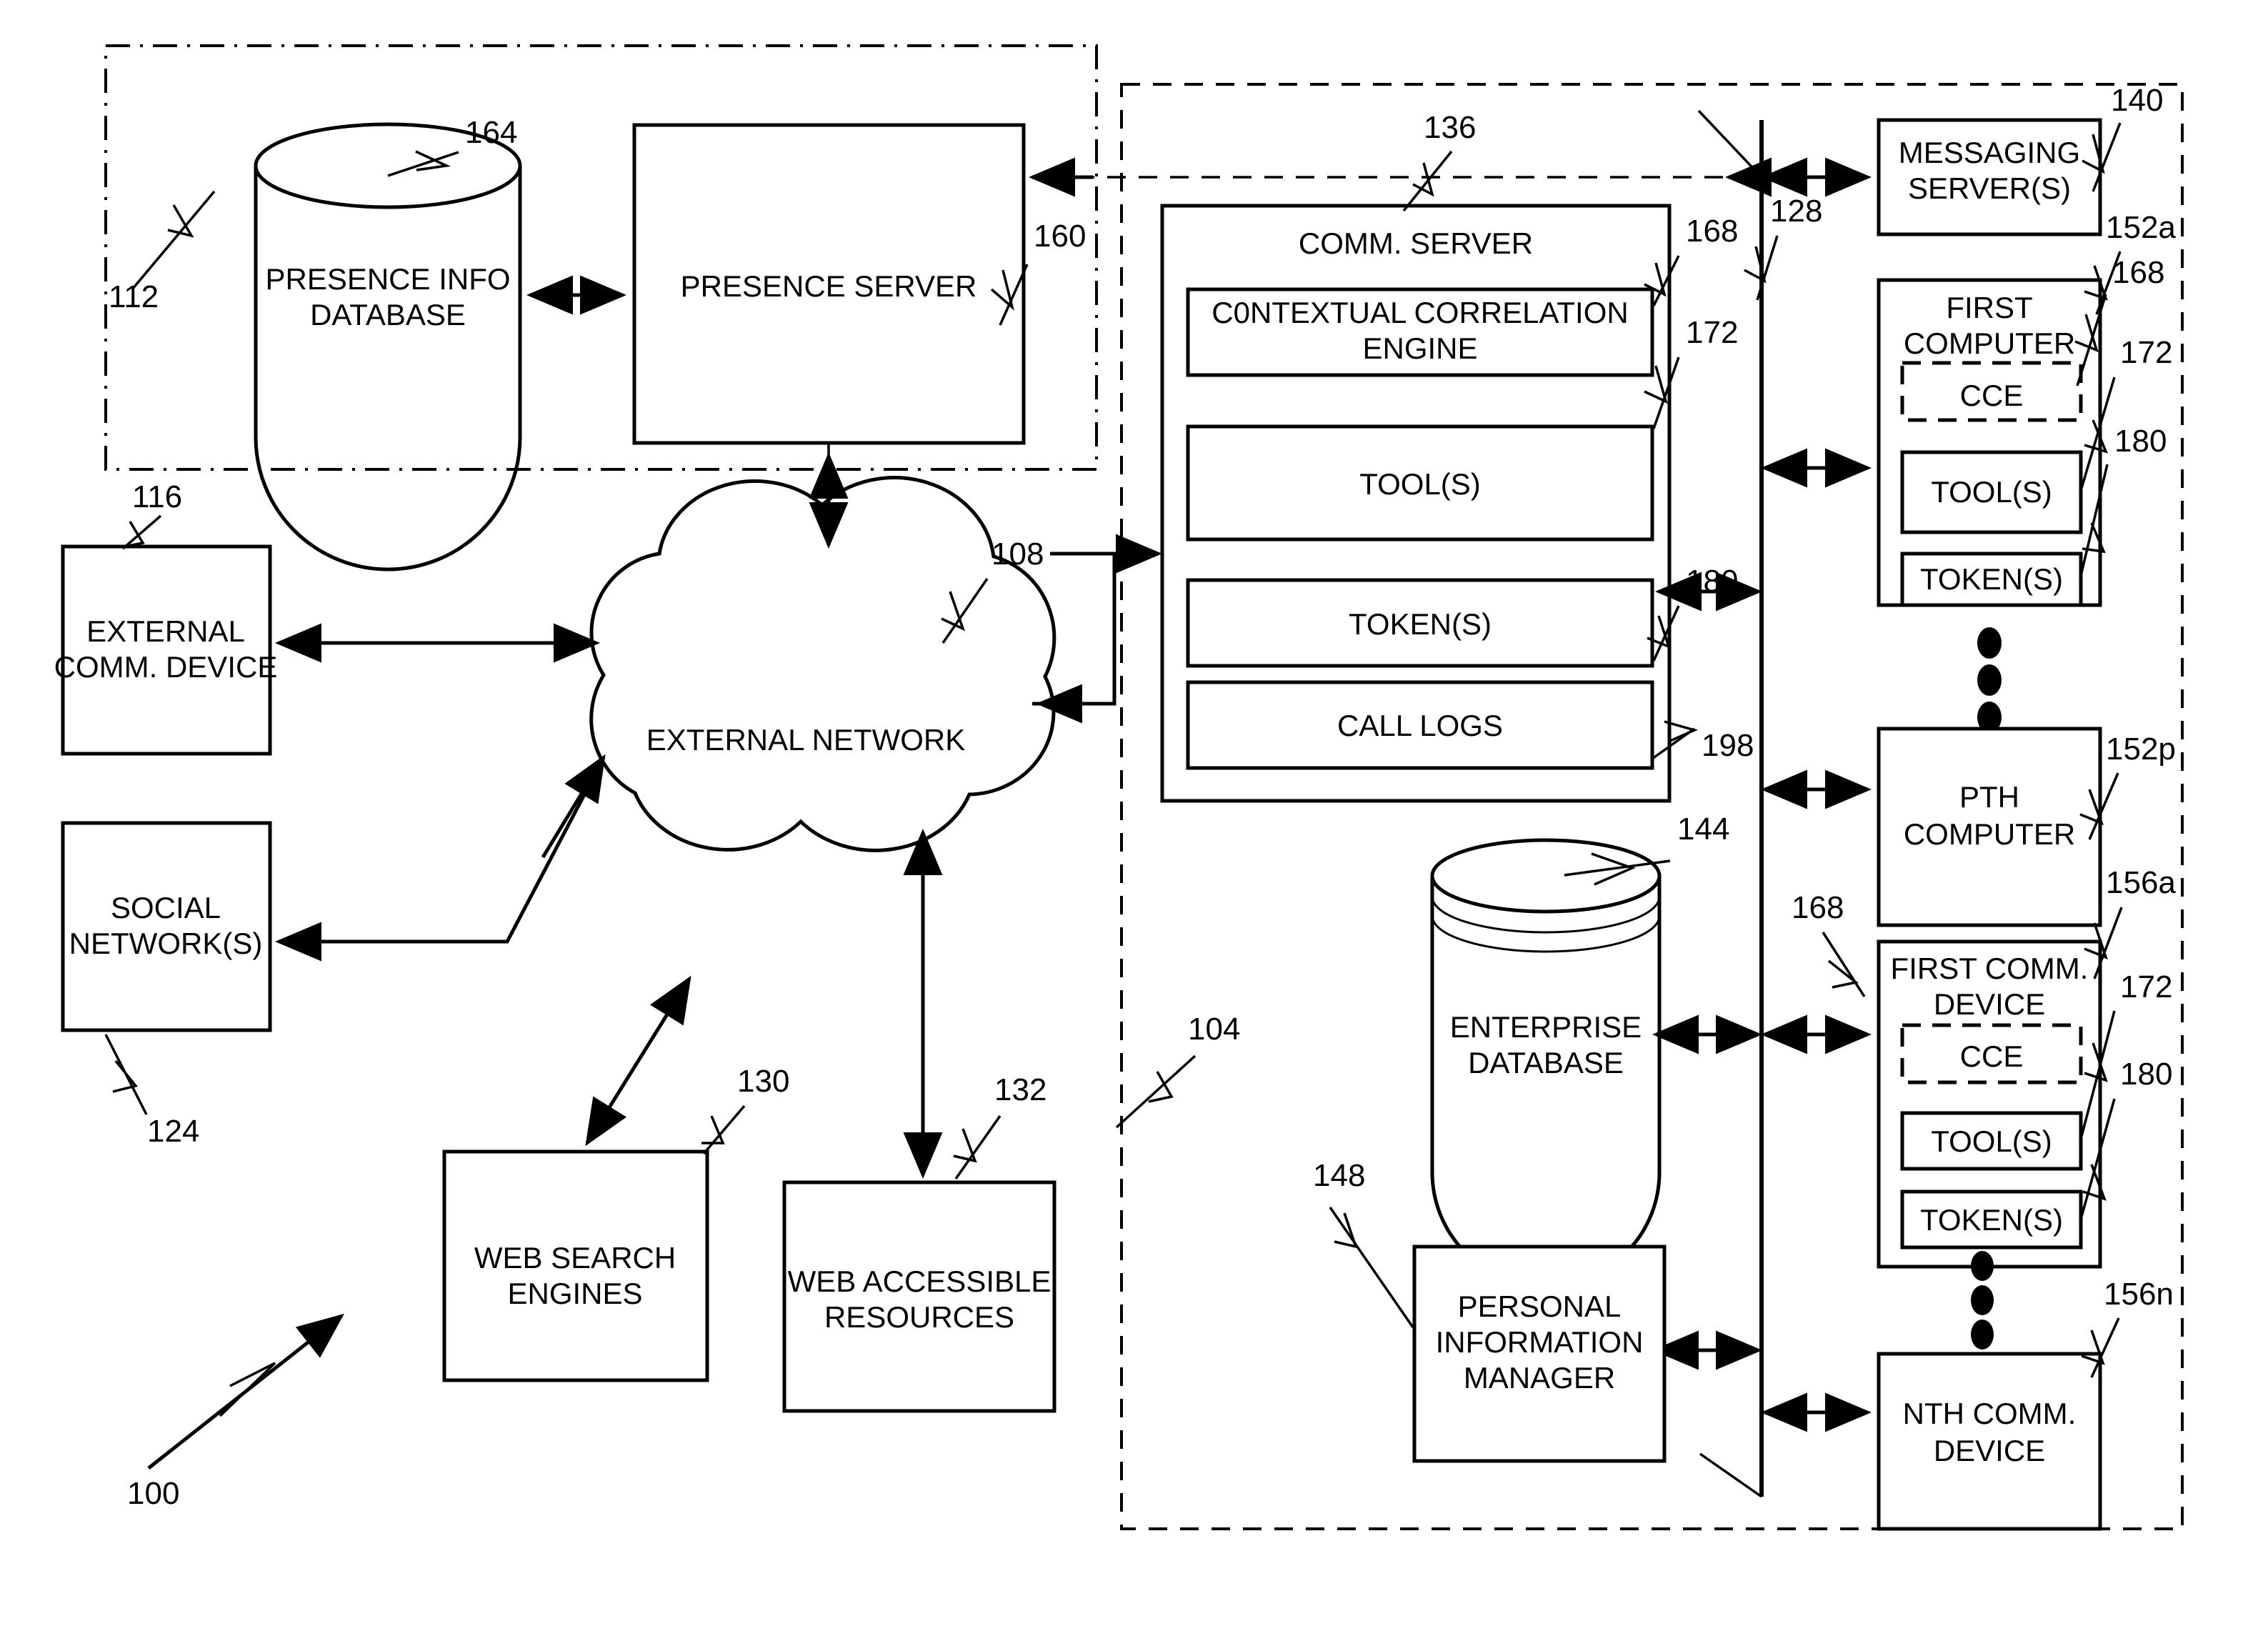 This screenshot has height=1631, width=2268. What do you see at coordinates (1074, 629) in the screenshot?
I see `arrow-cloud-comm-server` at bounding box center [1074, 629].